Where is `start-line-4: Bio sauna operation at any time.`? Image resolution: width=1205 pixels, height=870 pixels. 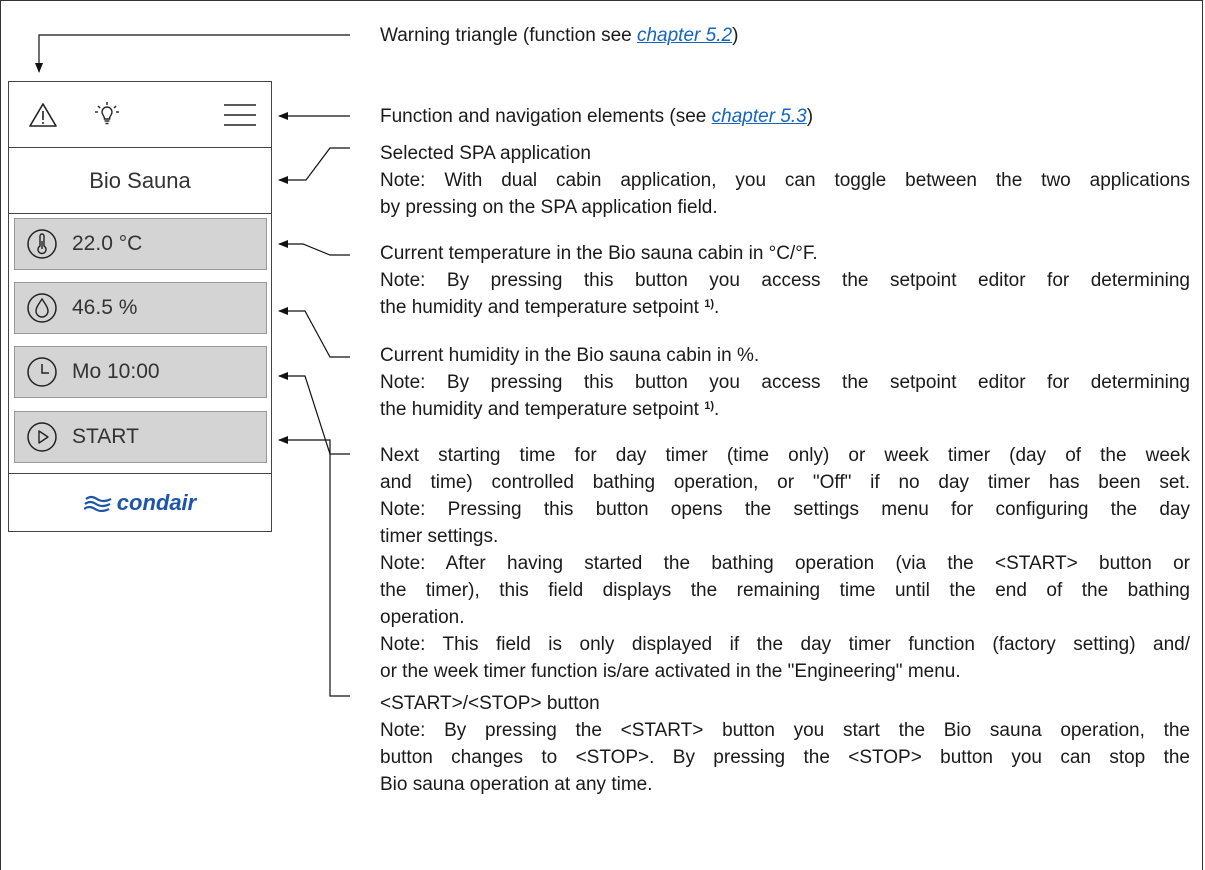 start-line-4: Bio sauna operation at any time. is located at coordinates (516, 784).